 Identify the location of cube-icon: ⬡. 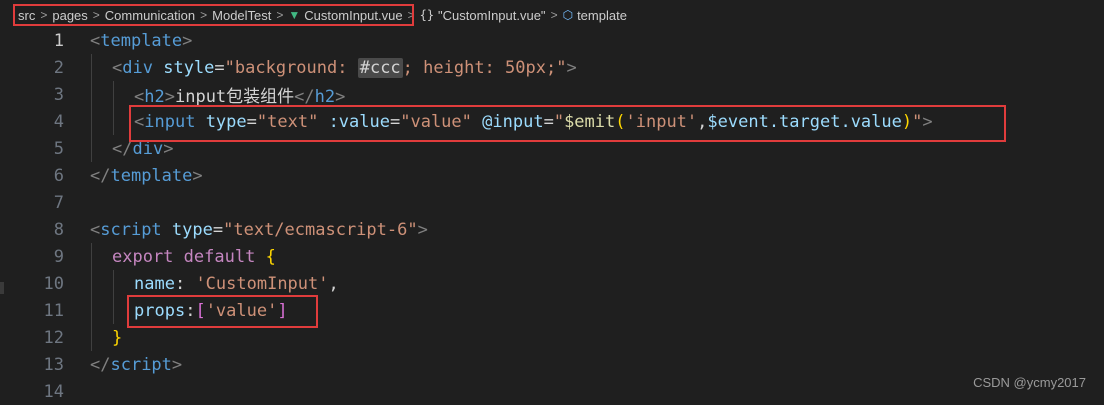
(568, 15).